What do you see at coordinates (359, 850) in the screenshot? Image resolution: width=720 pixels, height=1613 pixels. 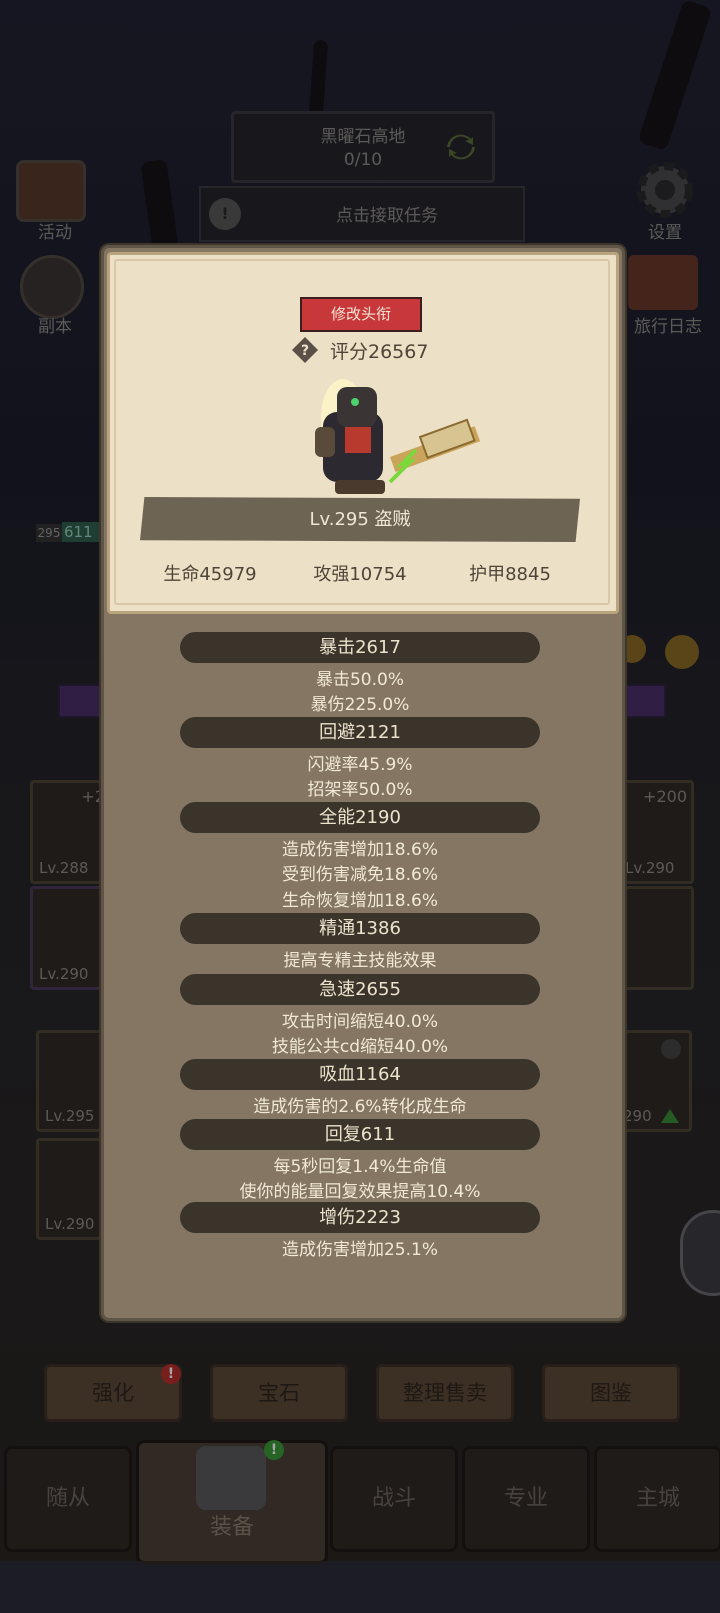 I see `stat-detail: 造成伤害增加18.6%` at bounding box center [359, 850].